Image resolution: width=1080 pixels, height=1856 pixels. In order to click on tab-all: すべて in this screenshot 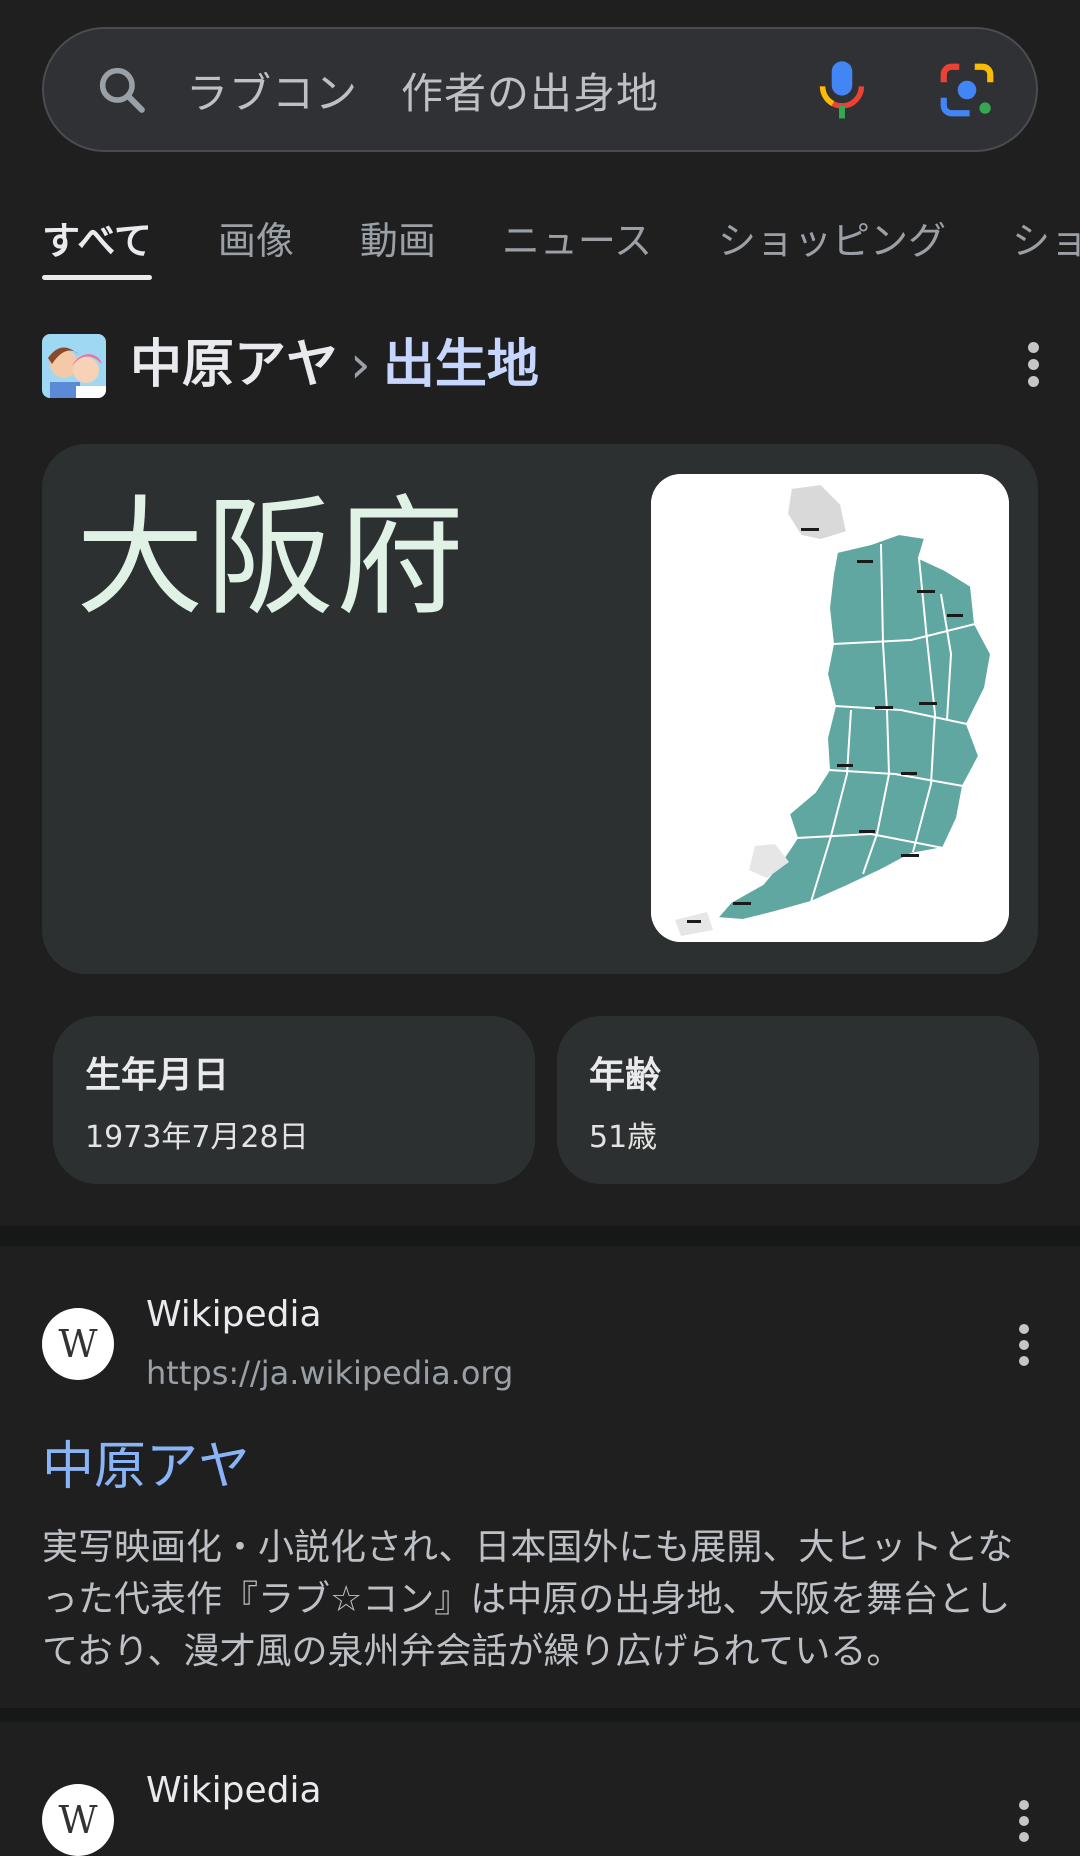, I will do `click(97, 245)`.